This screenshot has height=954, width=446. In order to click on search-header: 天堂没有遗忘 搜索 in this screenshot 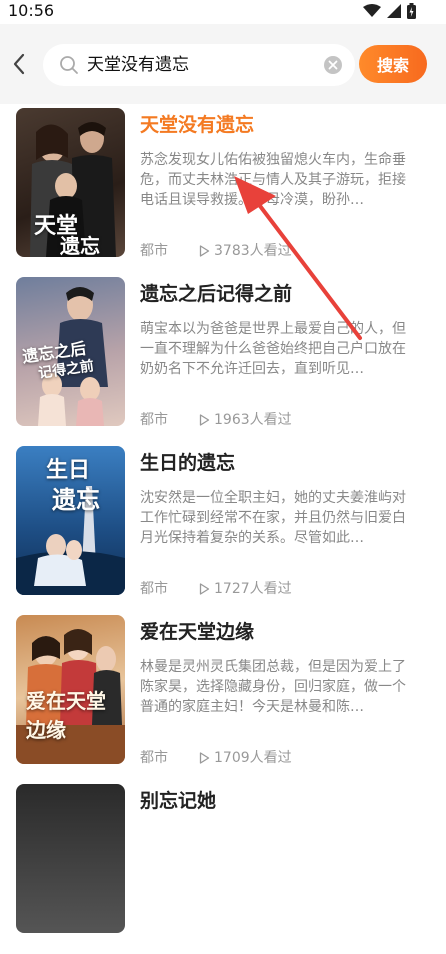, I will do `click(223, 64)`.